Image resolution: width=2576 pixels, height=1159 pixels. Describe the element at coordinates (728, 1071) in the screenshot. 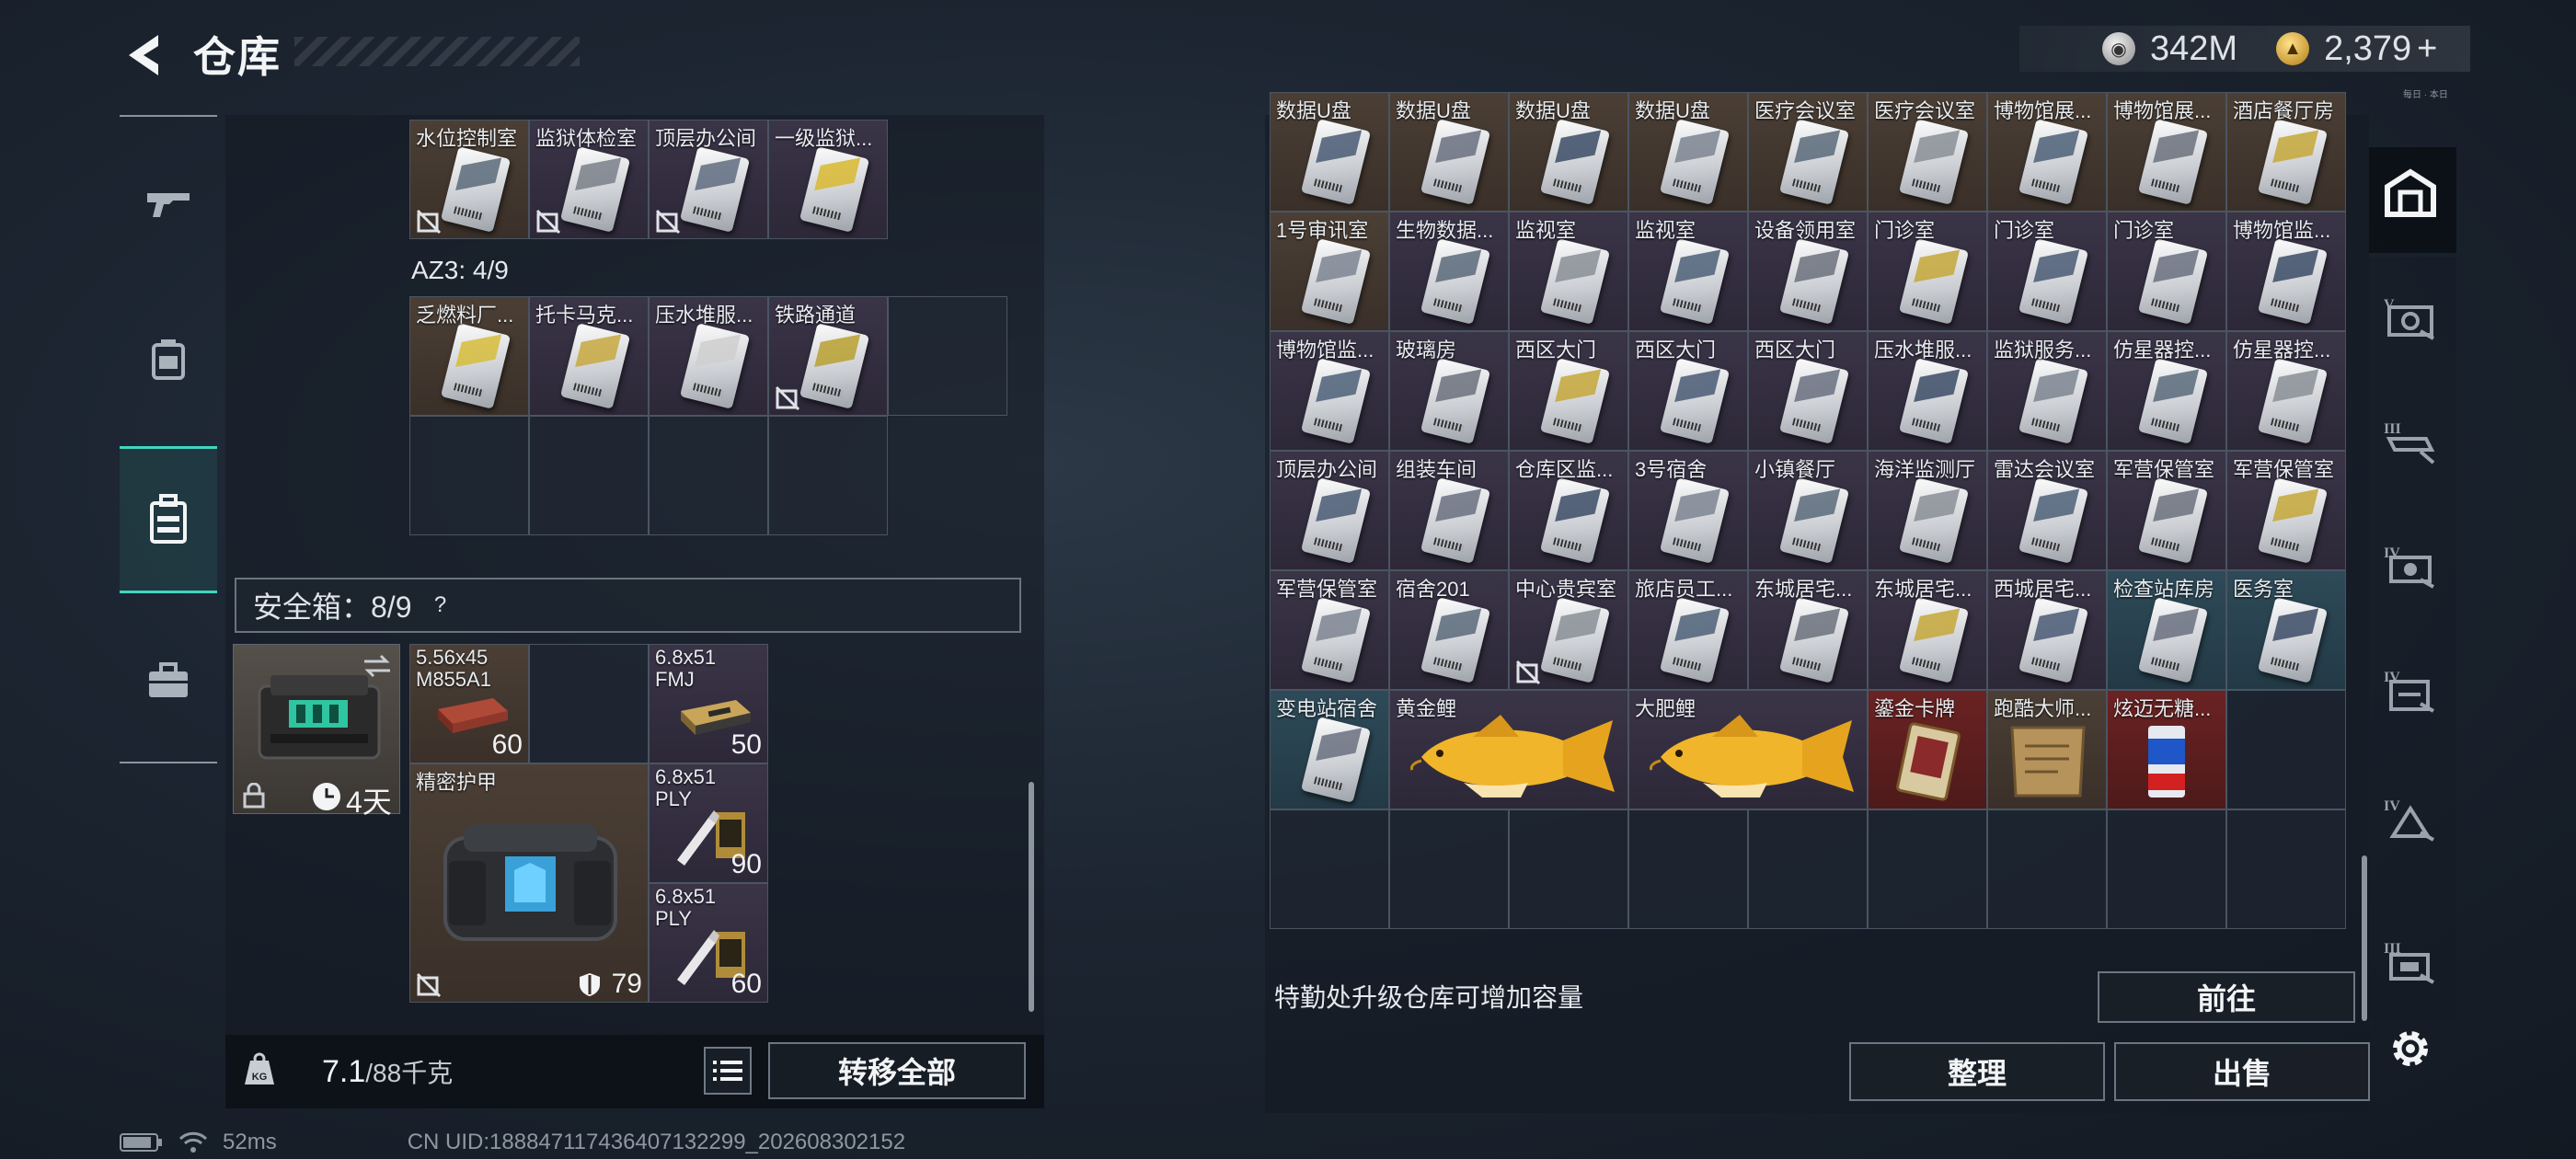

I see `list-view-button` at that location.